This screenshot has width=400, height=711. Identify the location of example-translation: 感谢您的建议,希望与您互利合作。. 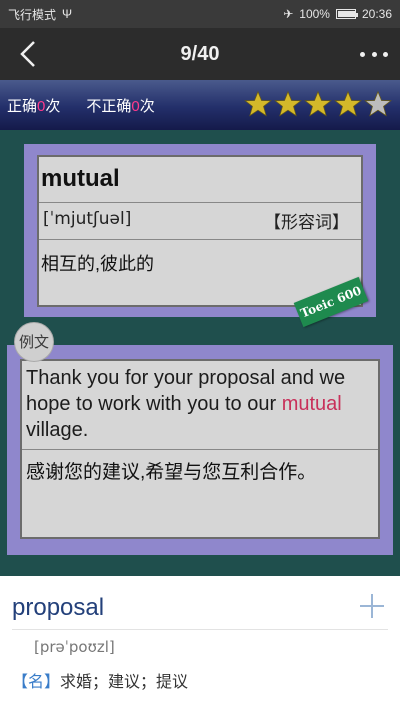
(171, 472).